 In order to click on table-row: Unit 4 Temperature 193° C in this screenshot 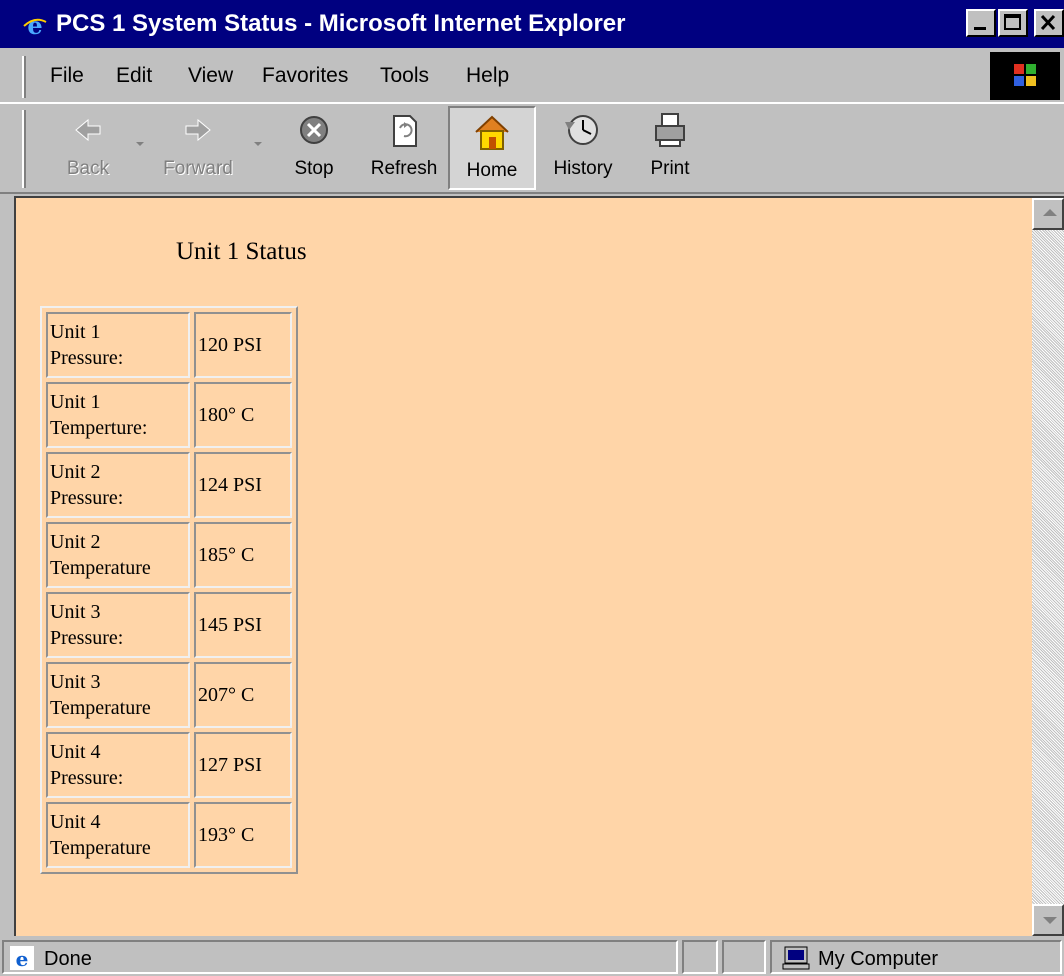, I will do `click(169, 835)`.